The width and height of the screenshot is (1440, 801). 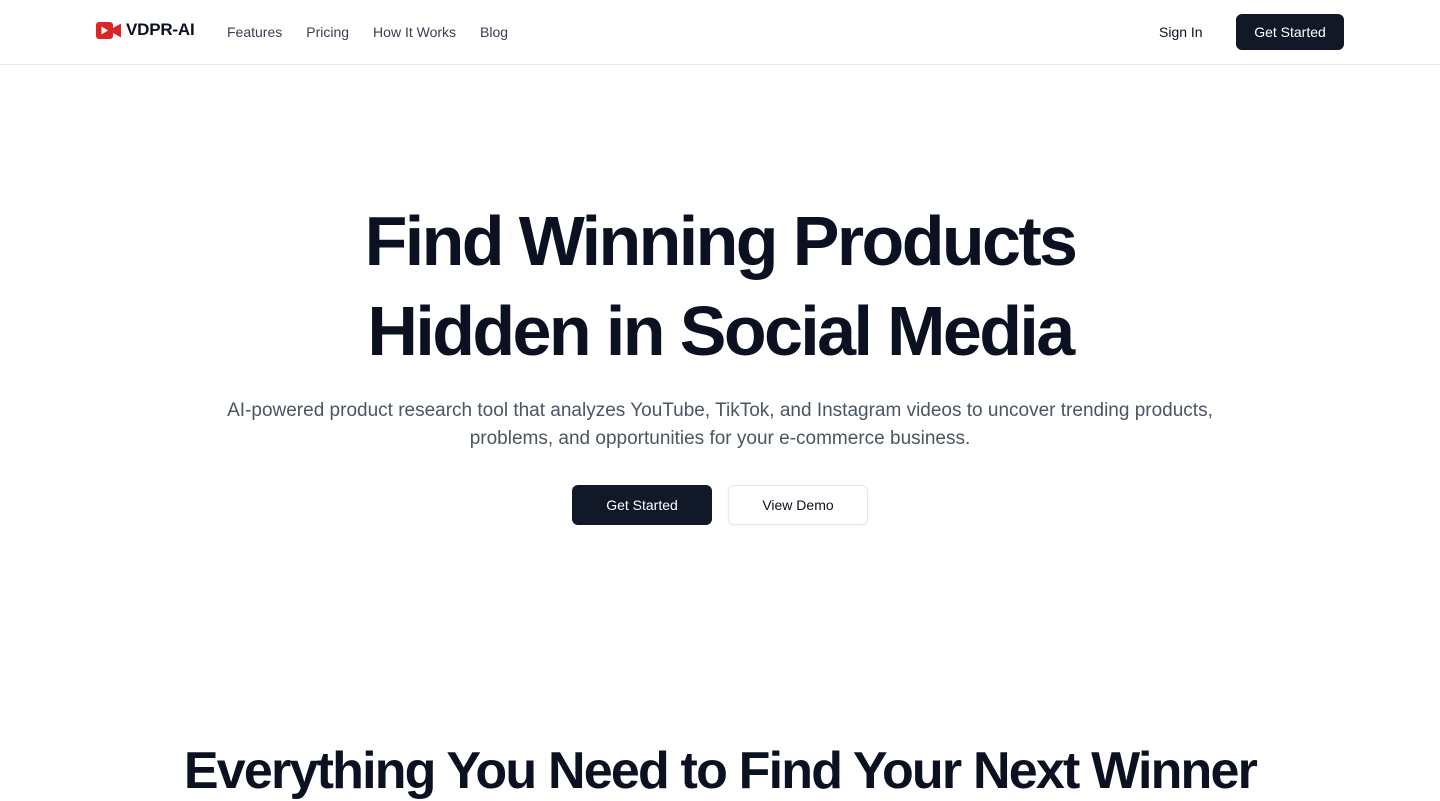 I want to click on brand-name: VDPR-AI, so click(x=160, y=29).